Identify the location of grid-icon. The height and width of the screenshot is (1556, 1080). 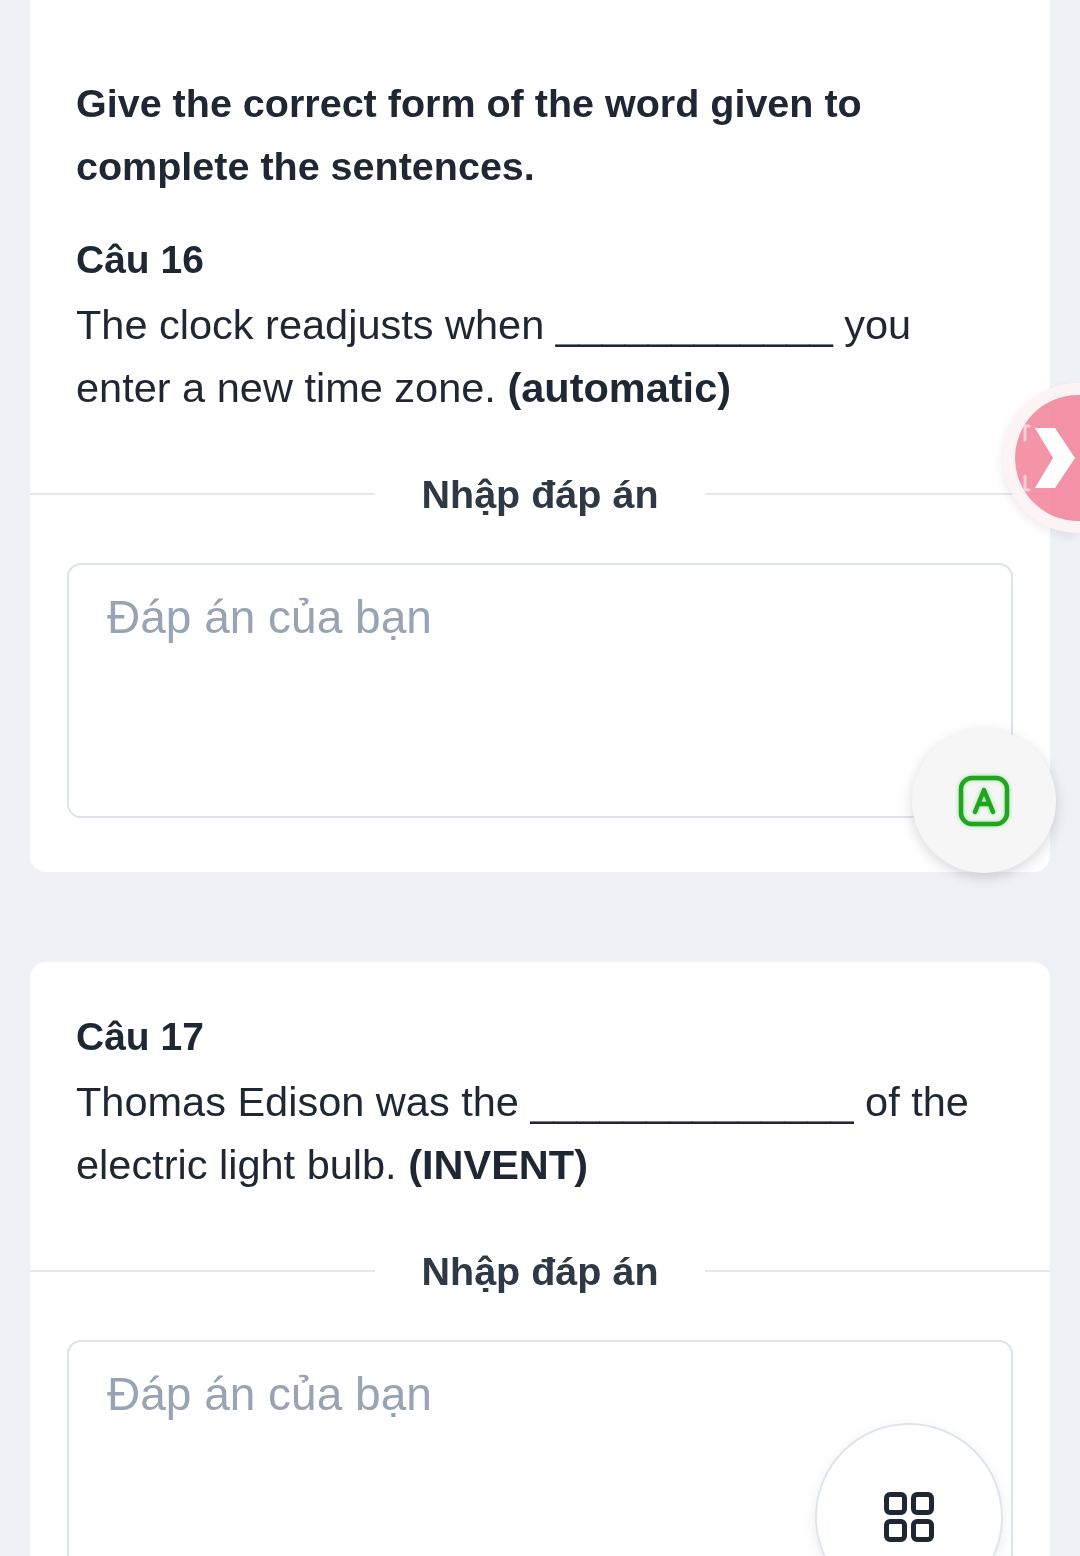
(909, 1517).